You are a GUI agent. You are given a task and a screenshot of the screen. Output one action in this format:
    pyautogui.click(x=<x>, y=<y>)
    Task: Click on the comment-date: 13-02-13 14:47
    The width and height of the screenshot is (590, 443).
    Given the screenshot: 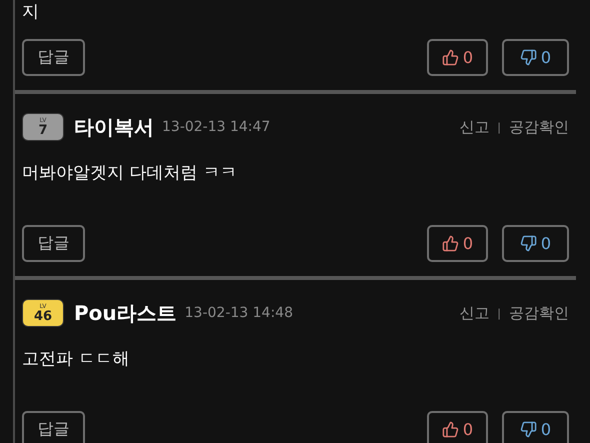 What is the action you would take?
    pyautogui.click(x=216, y=127)
    